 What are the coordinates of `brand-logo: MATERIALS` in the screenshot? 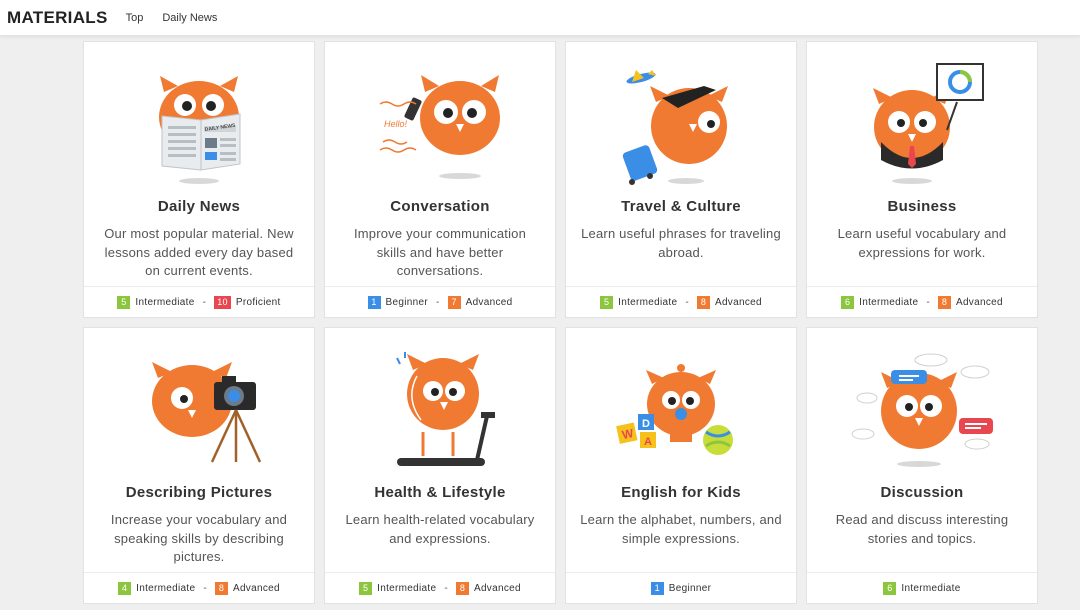 It's located at (57, 18).